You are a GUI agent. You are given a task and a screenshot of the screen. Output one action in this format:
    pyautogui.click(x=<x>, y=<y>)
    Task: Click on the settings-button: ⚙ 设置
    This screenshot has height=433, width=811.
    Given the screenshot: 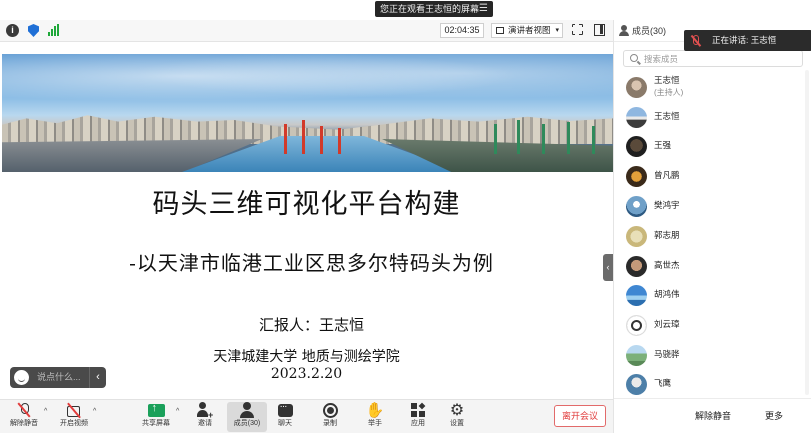 What is the action you would take?
    pyautogui.click(x=457, y=417)
    